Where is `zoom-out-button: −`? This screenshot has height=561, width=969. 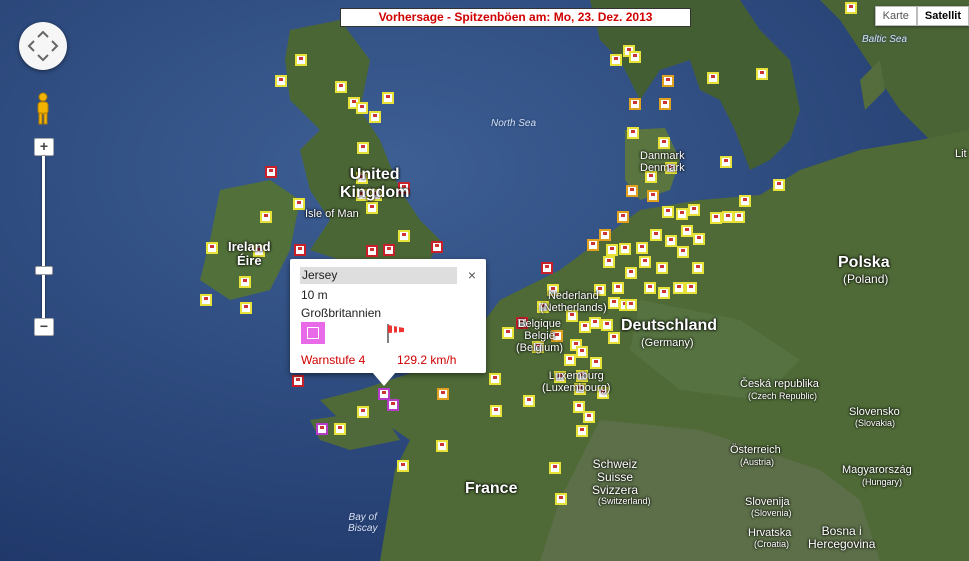 zoom-out-button: − is located at coordinates (44, 327).